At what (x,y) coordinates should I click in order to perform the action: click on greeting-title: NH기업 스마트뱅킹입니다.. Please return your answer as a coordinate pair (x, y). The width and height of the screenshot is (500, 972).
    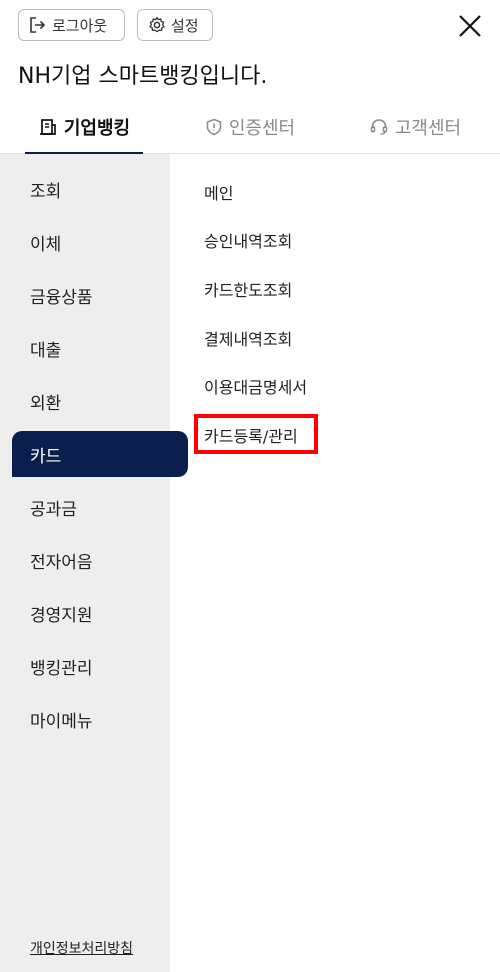
    Looking at the image, I should click on (143, 76).